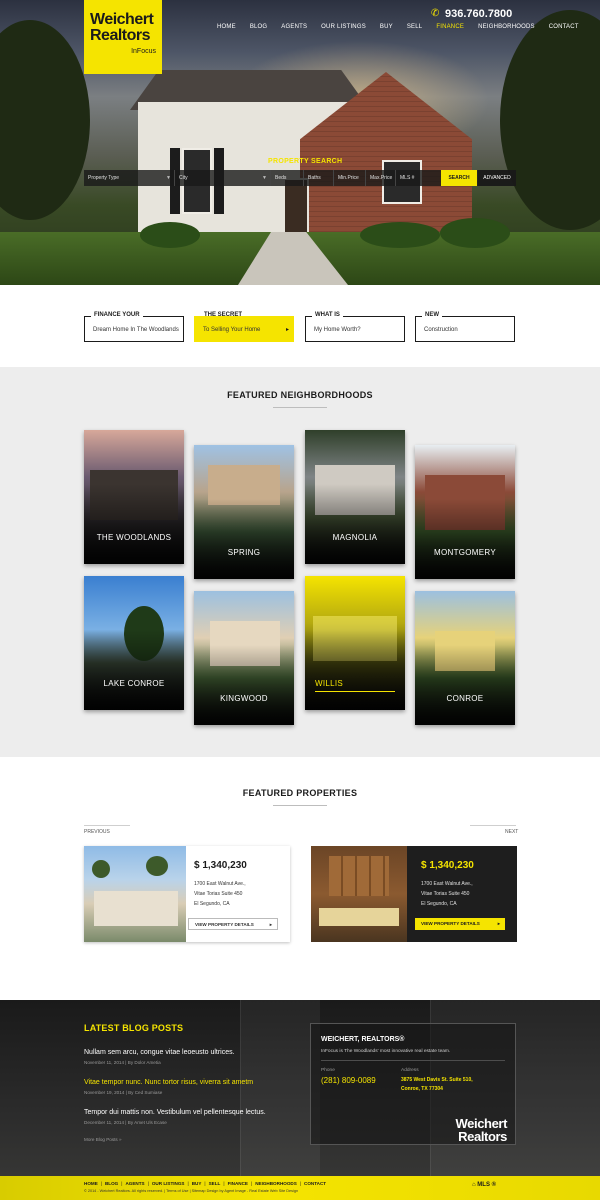 The width and height of the screenshot is (600, 1200). Describe the element at coordinates (441, 330) in the screenshot. I see `callout-subtitle: Construction` at that location.